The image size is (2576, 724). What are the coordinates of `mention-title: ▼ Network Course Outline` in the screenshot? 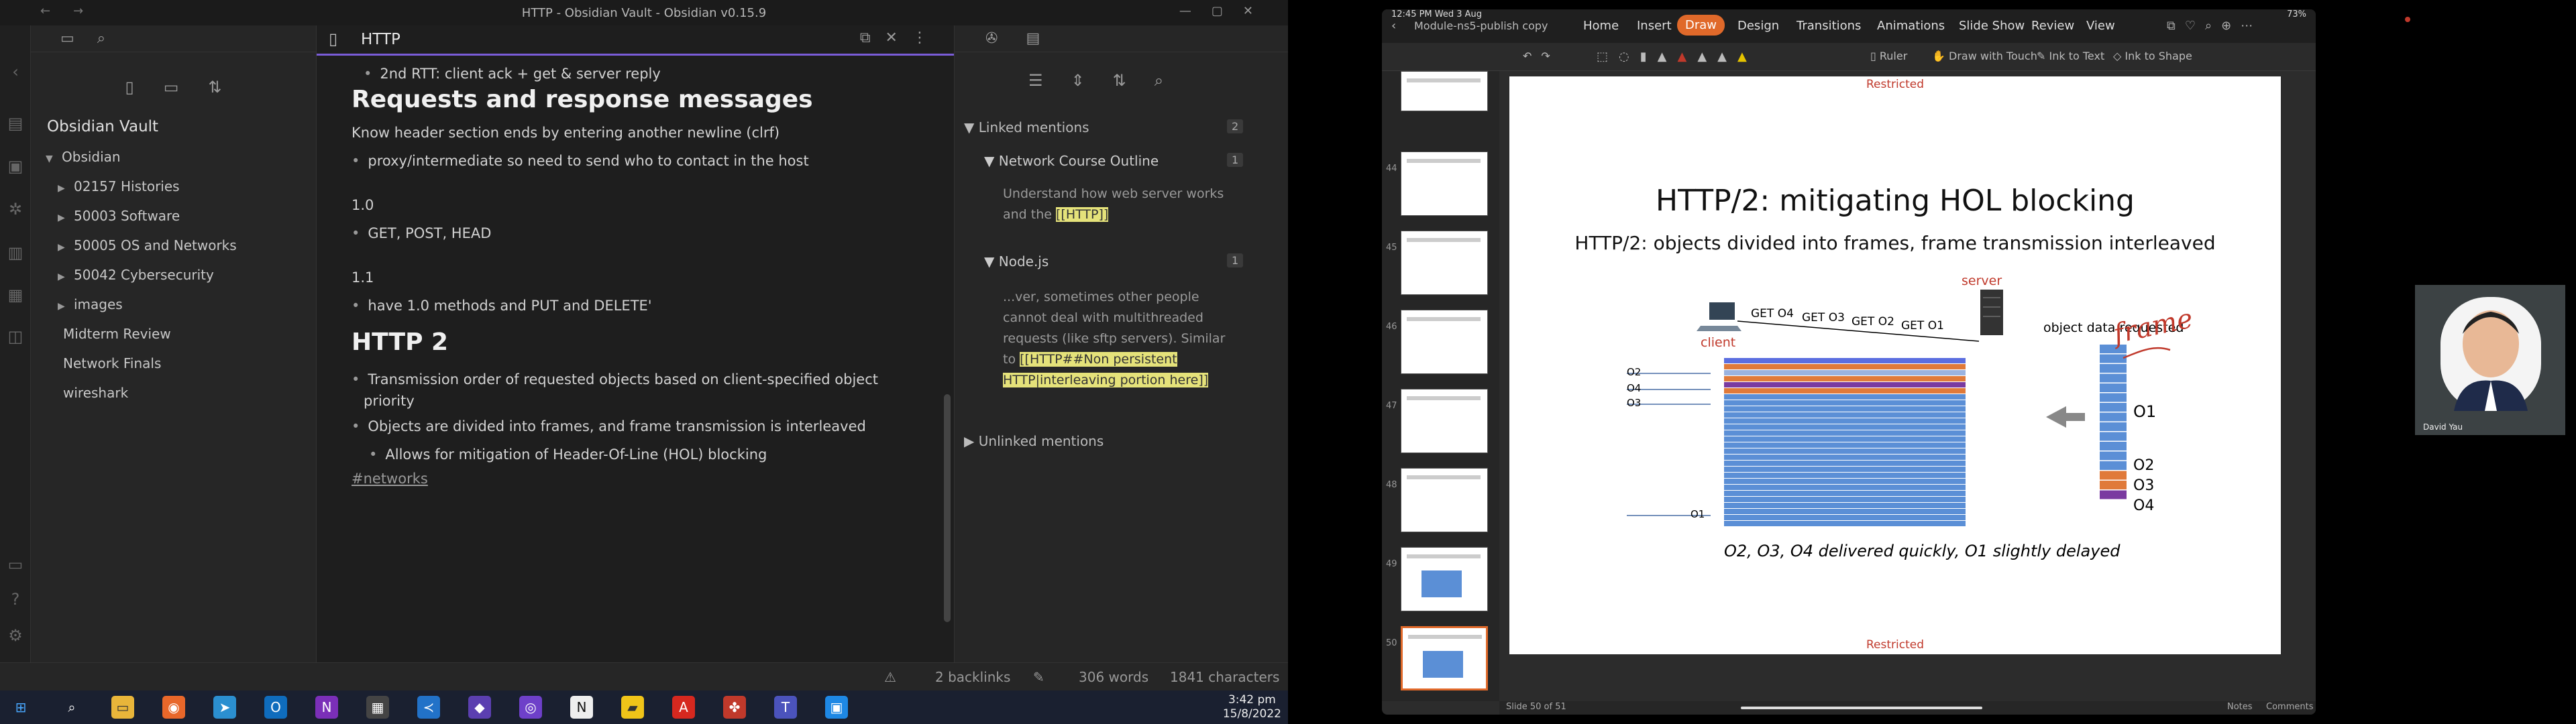 It's located at (1071, 161).